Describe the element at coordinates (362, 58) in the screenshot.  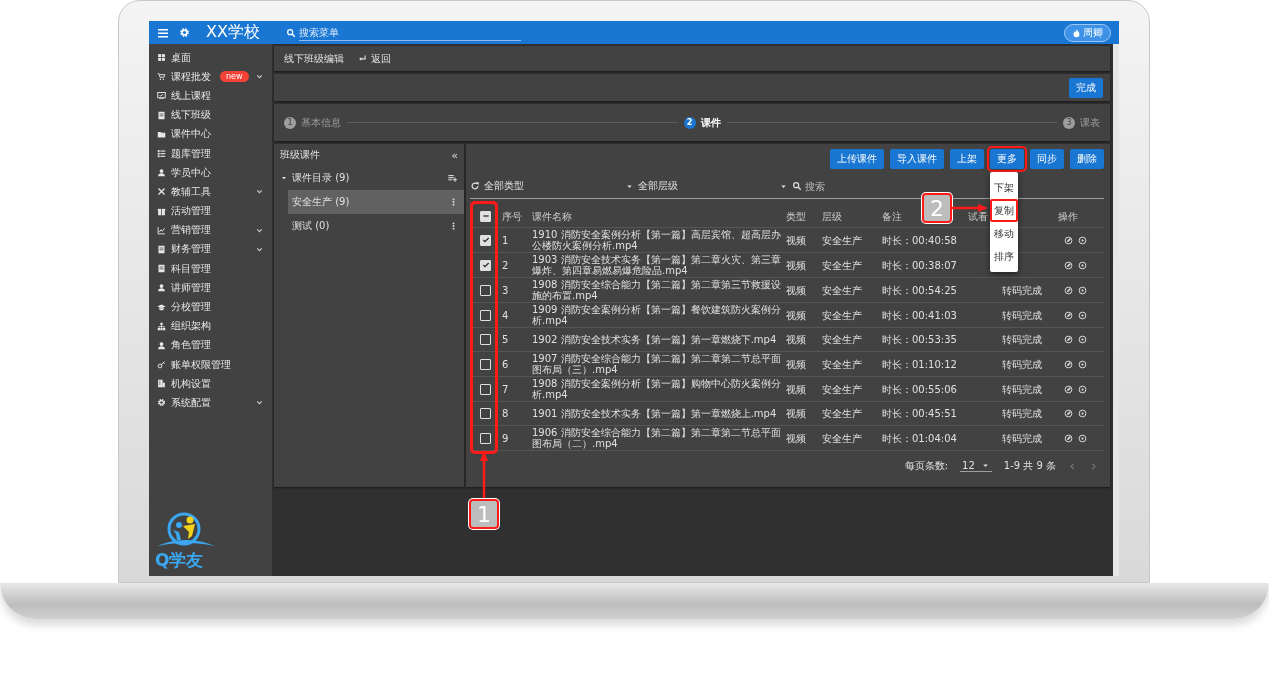
I see `return-arrow-icon` at that location.